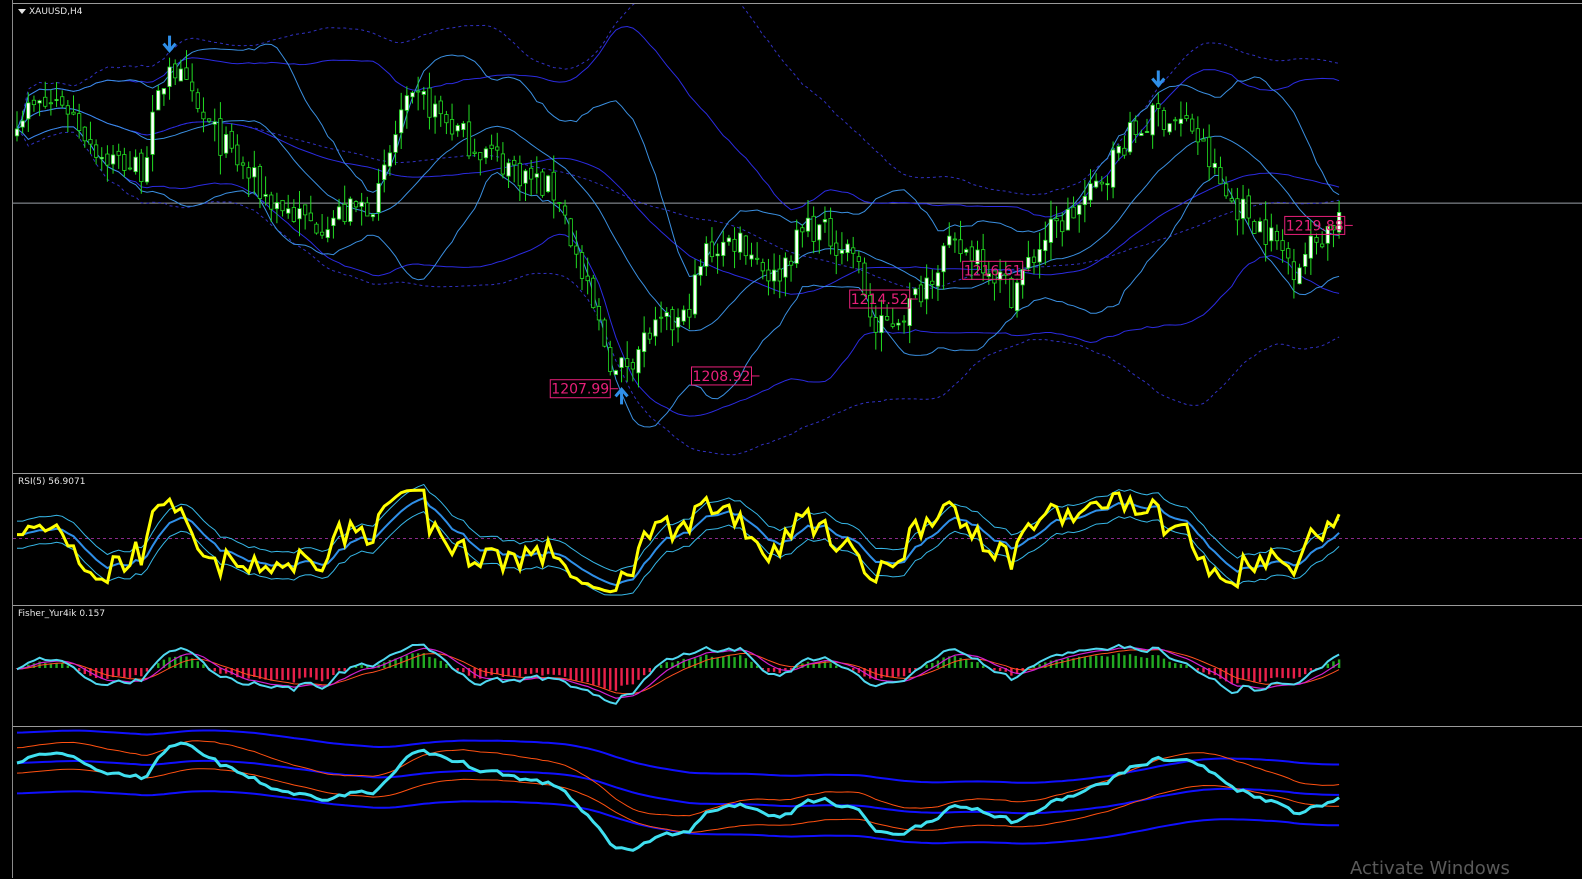 This screenshot has width=1582, height=879. I want to click on bottom-main-line, so click(678, 796).